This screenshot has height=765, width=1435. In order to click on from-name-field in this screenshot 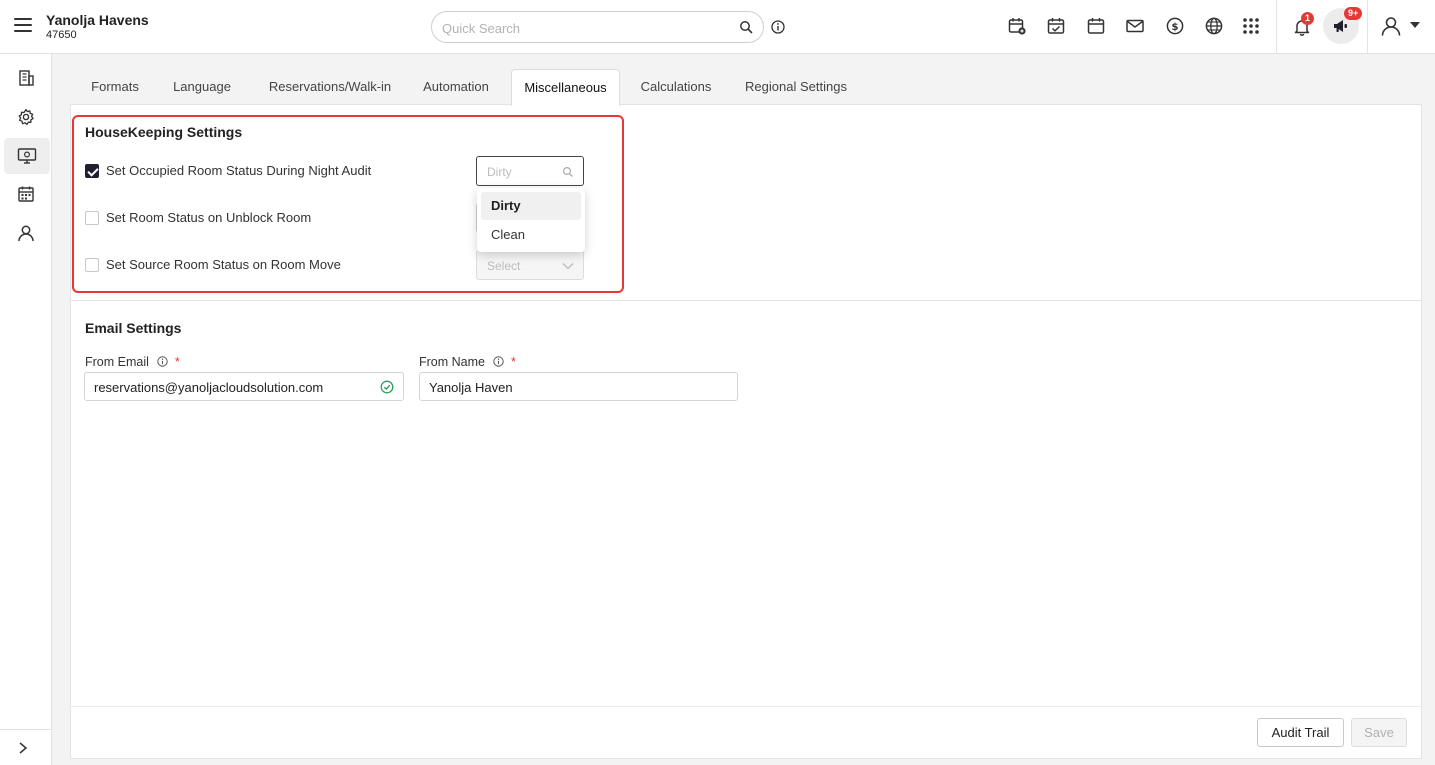, I will do `click(578, 386)`.